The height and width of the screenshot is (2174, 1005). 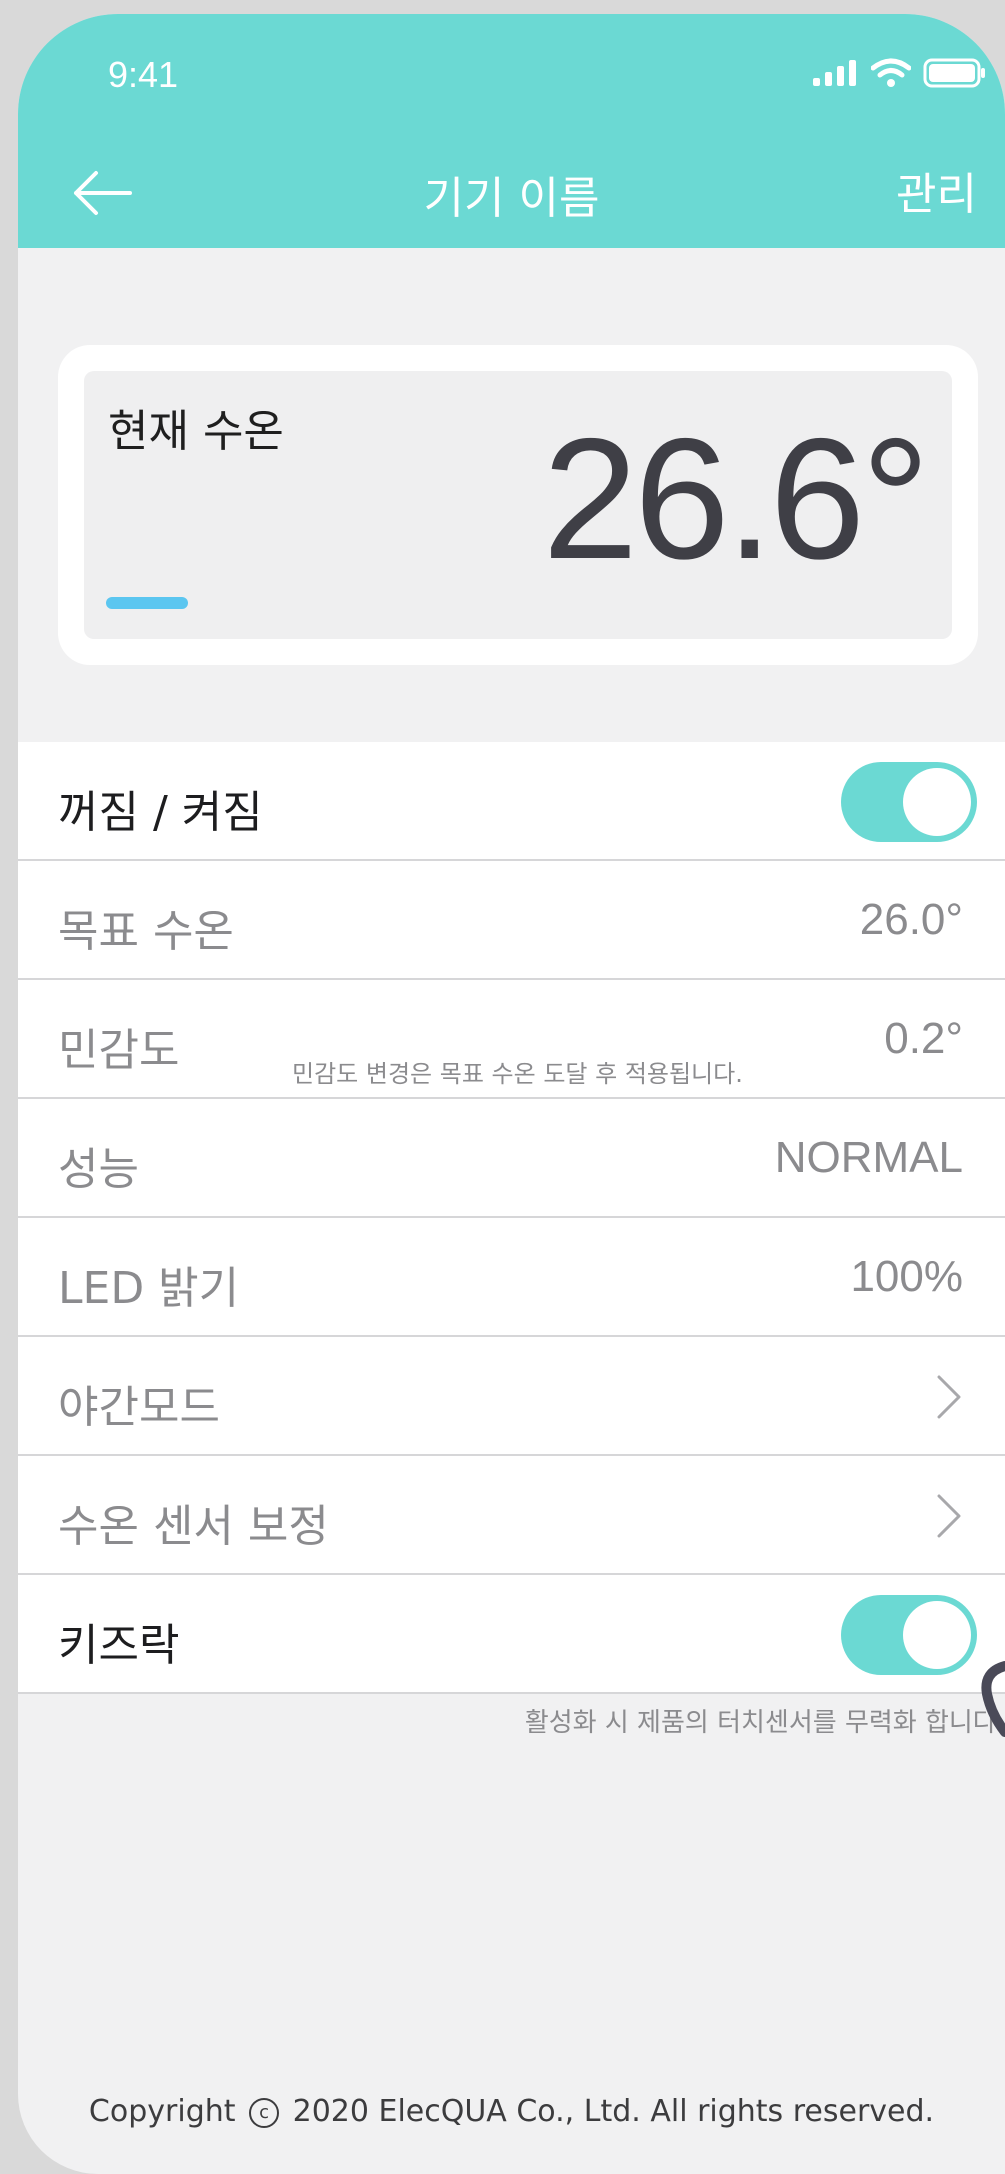 I want to click on page-title: 기기 이름, so click(x=511, y=198).